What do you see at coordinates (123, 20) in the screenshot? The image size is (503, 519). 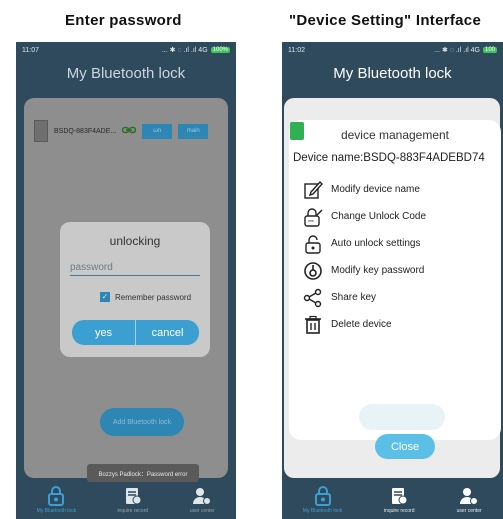 I see `caption-enter-password: Enter password` at bounding box center [123, 20].